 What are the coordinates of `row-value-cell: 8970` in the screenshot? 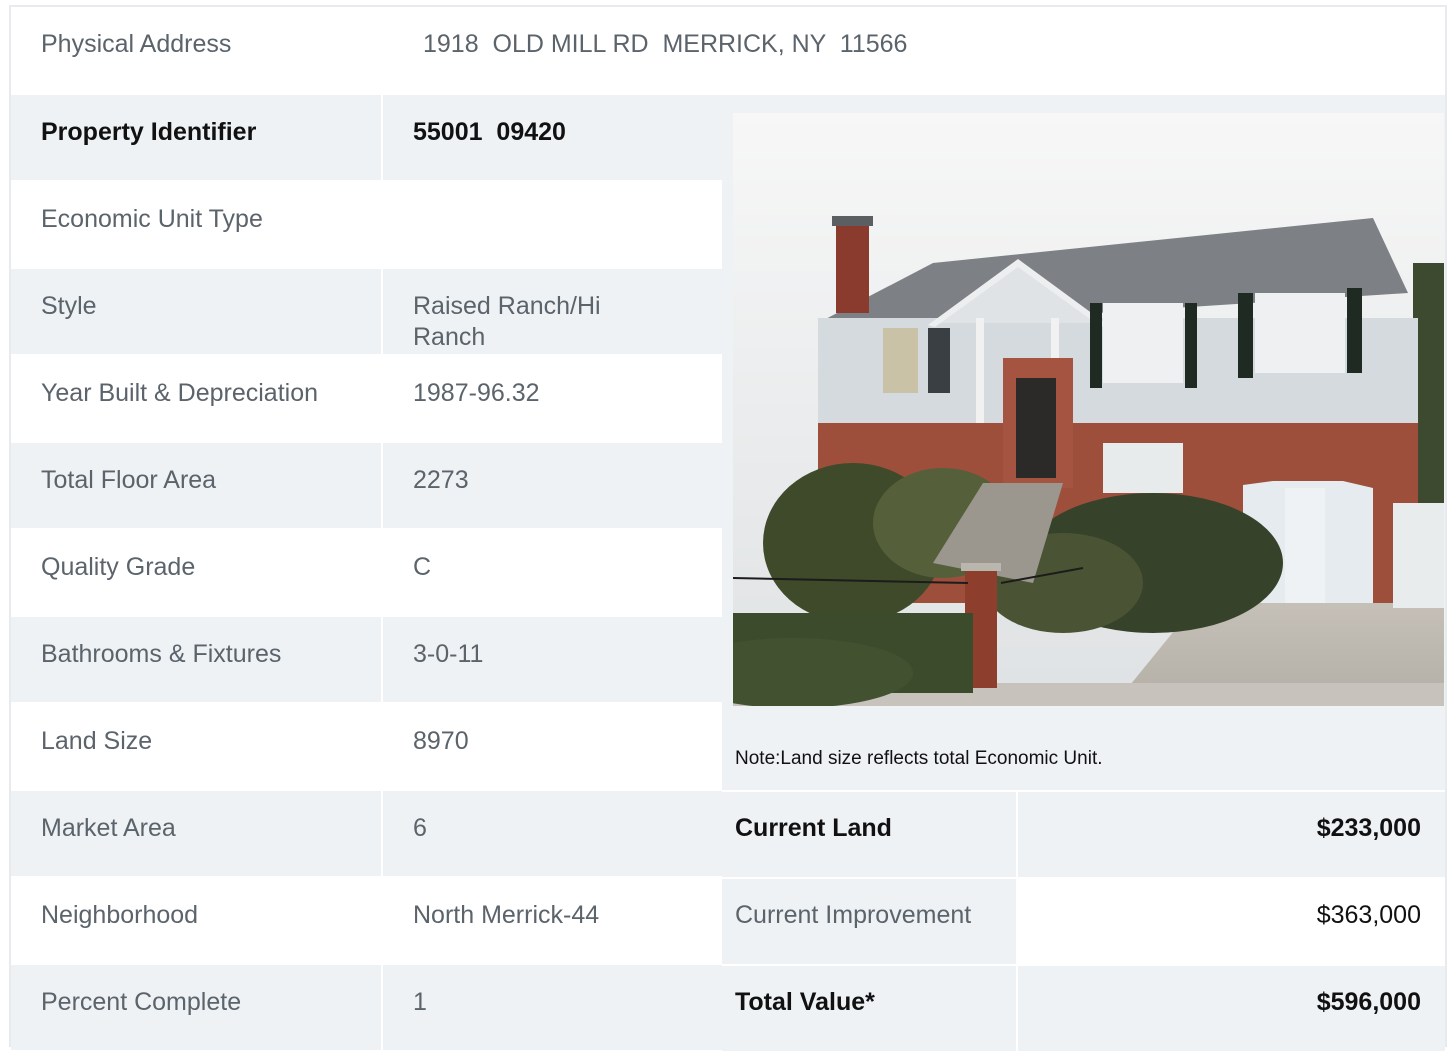 It's located at (552, 746).